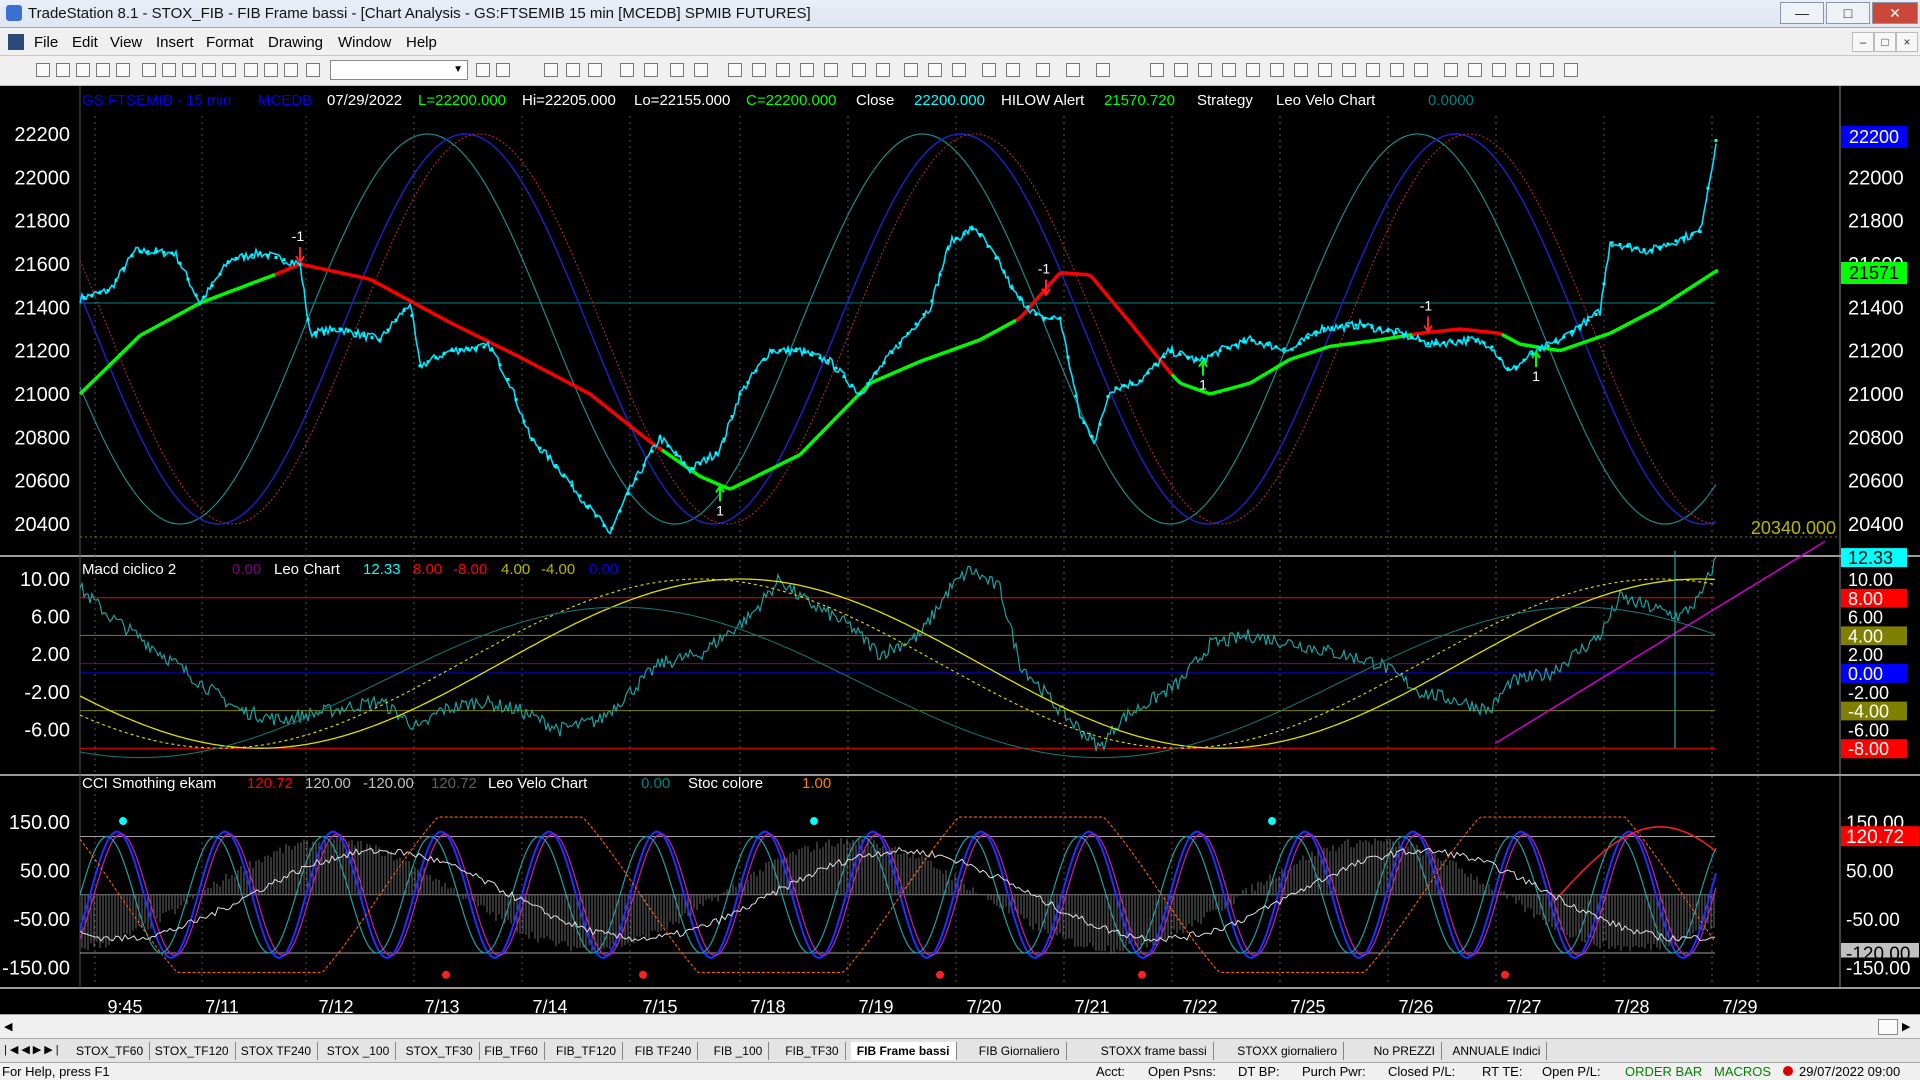  I want to click on zoom-out-icon, so click(959, 70).